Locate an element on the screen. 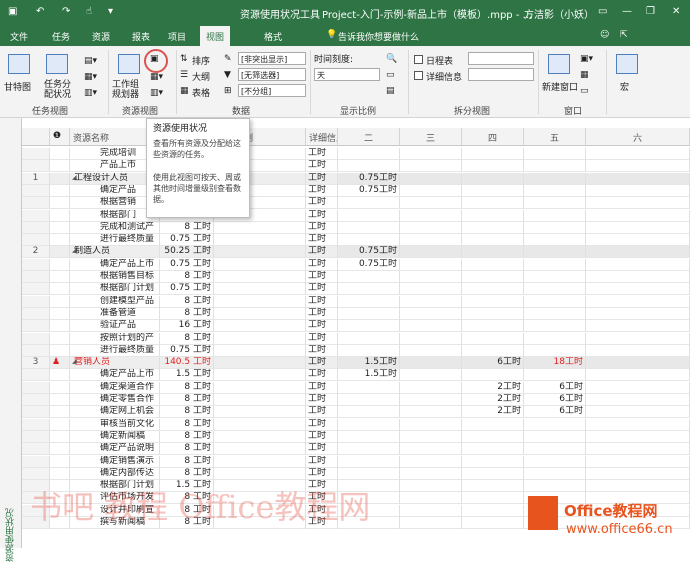 This screenshot has height=562, width=690. resource-name-cell: 审核当前文化 is located at coordinates (115, 424).